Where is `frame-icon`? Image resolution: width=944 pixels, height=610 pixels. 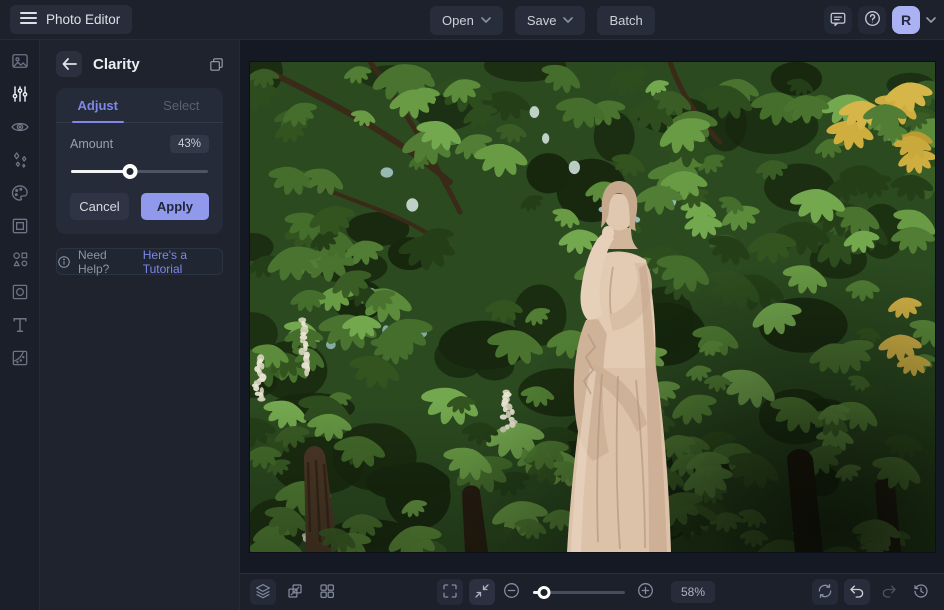 frame-icon is located at coordinates (20, 227).